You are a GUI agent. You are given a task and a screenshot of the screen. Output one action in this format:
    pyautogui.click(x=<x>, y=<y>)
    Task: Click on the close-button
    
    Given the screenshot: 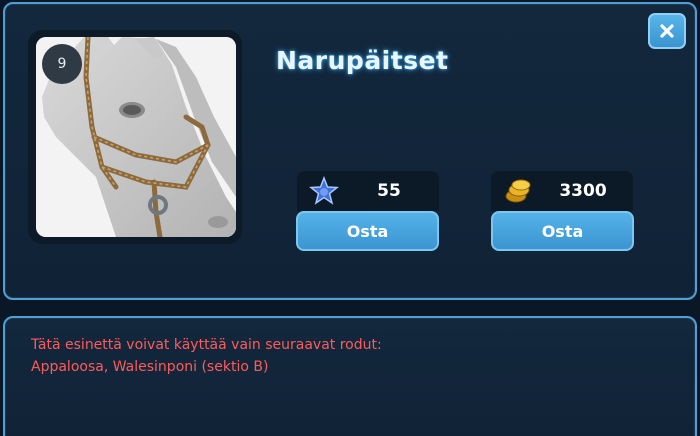 What is the action you would take?
    pyautogui.click(x=667, y=31)
    